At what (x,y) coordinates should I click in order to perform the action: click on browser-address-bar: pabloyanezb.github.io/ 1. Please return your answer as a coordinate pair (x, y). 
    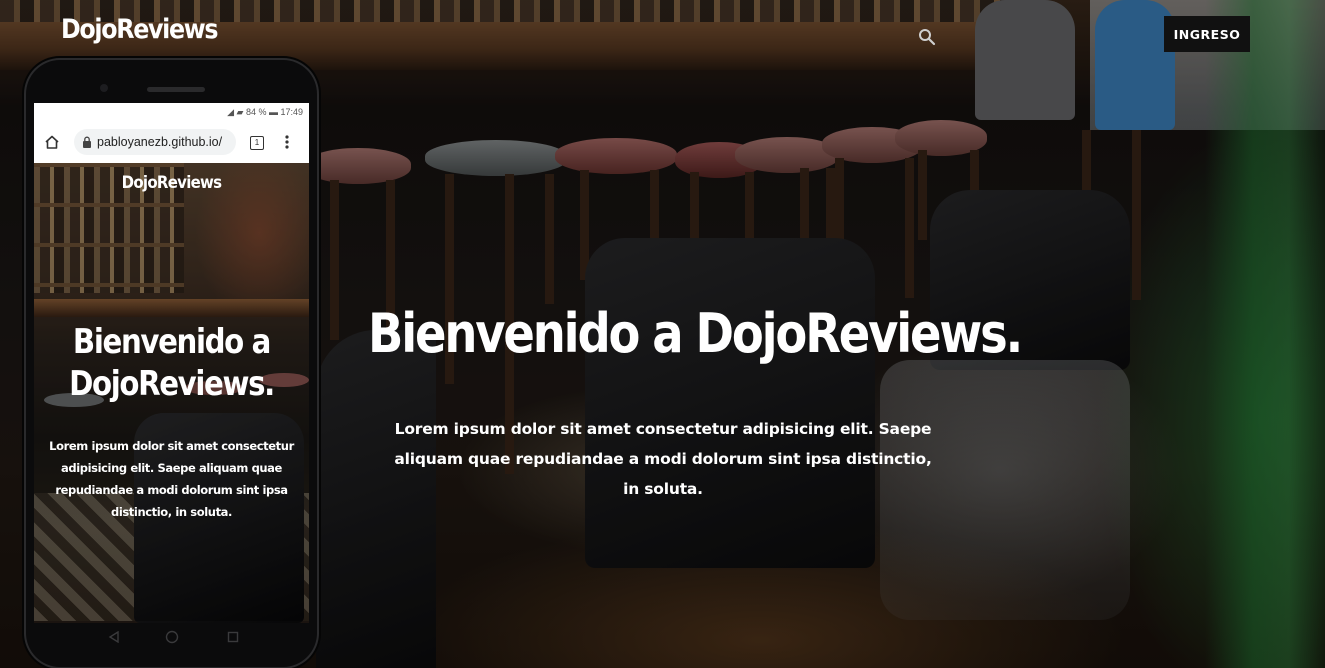
    Looking at the image, I should click on (171, 142).